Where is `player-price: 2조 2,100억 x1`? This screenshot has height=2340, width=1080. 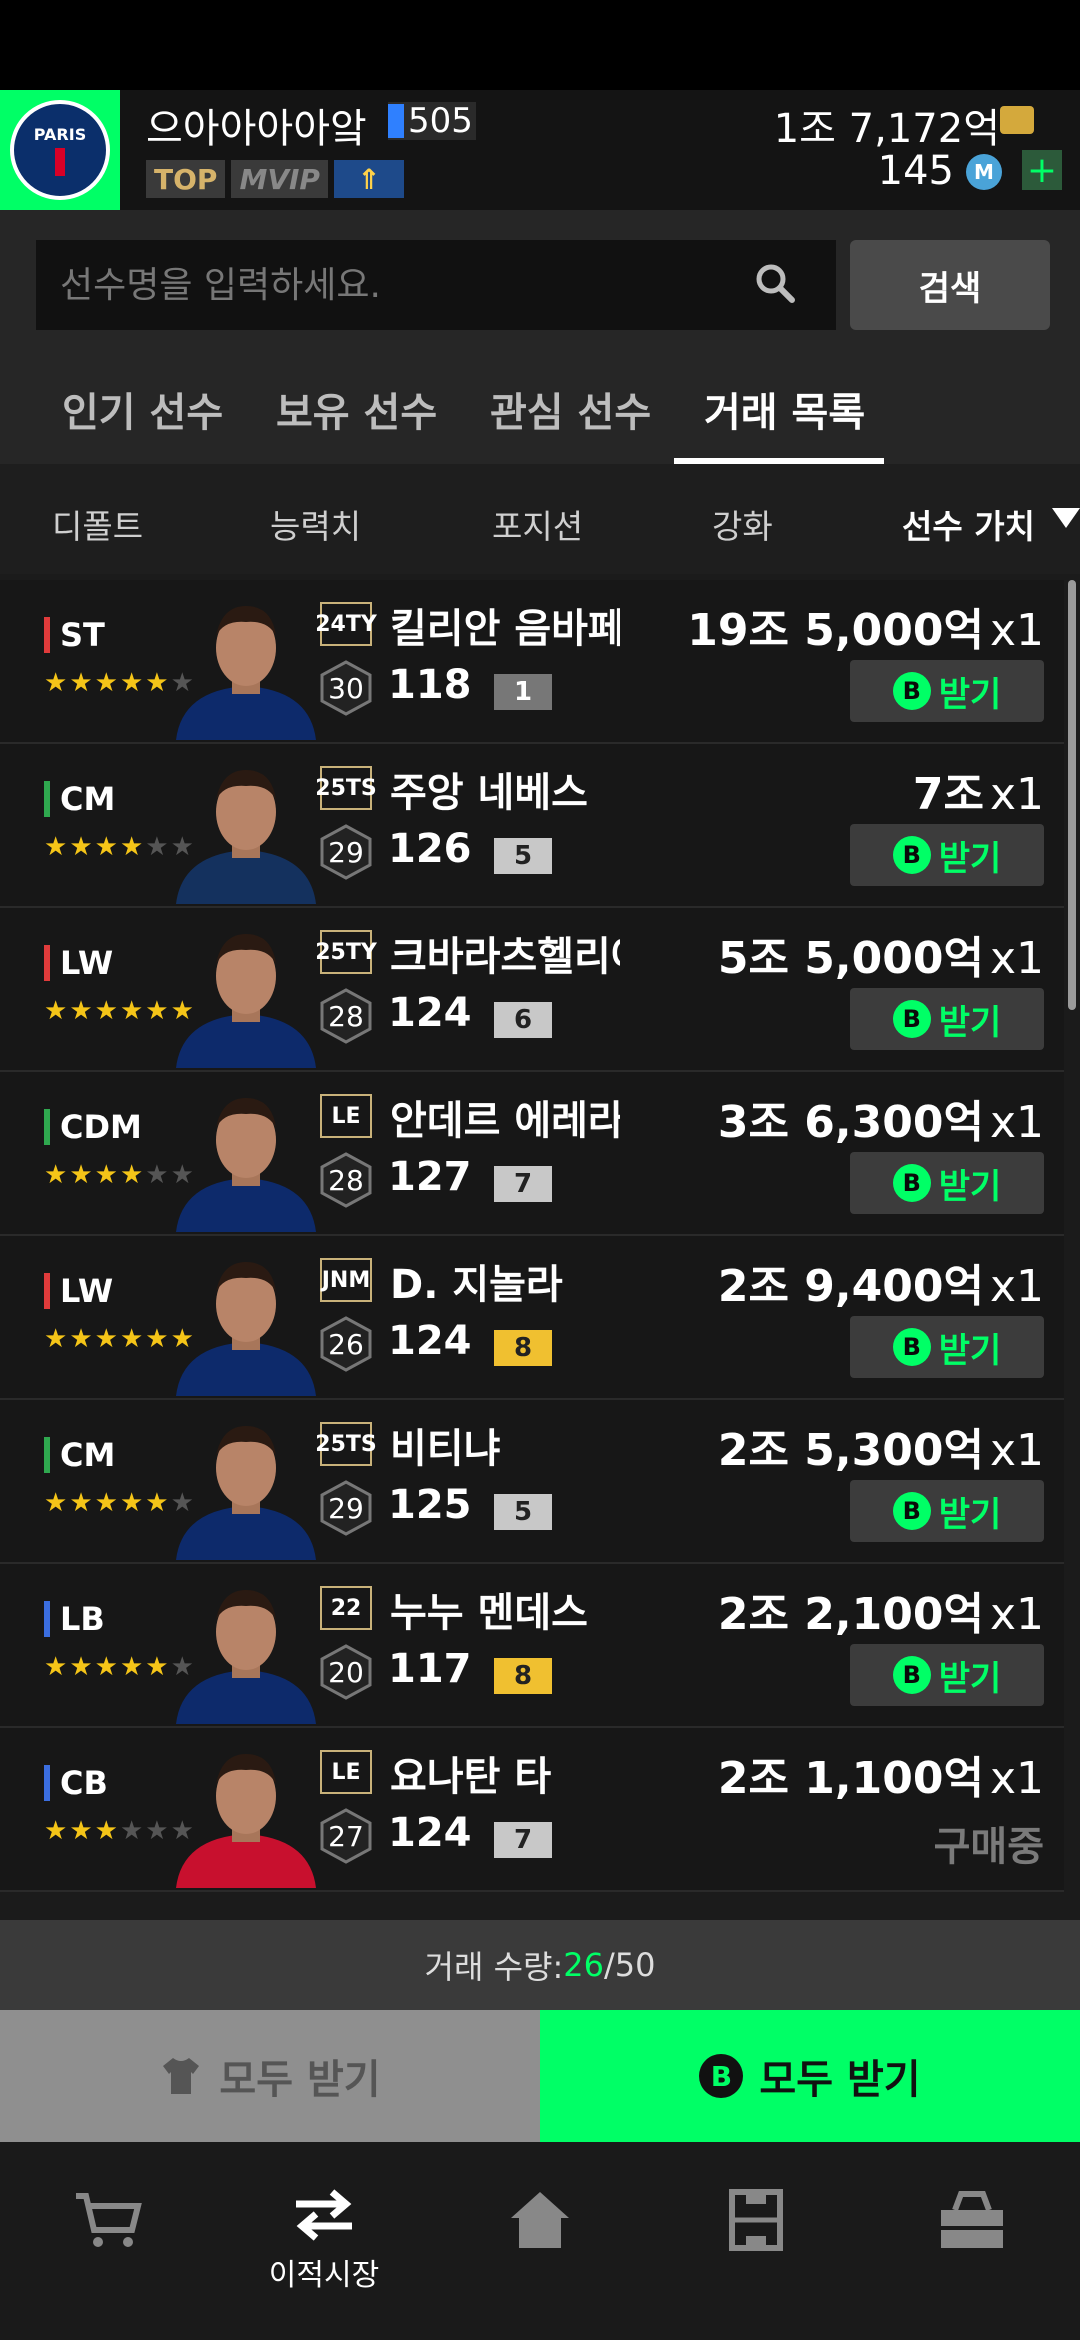 player-price: 2조 2,100억 x1 is located at coordinates (880, 1614).